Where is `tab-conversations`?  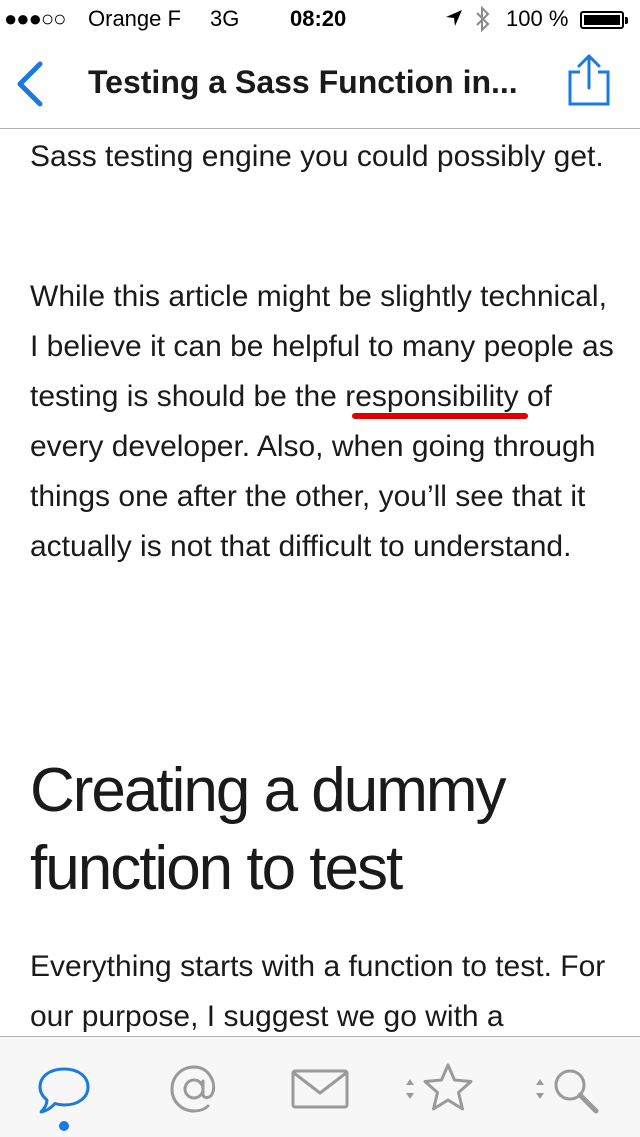
tab-conversations is located at coordinates (64, 1089).